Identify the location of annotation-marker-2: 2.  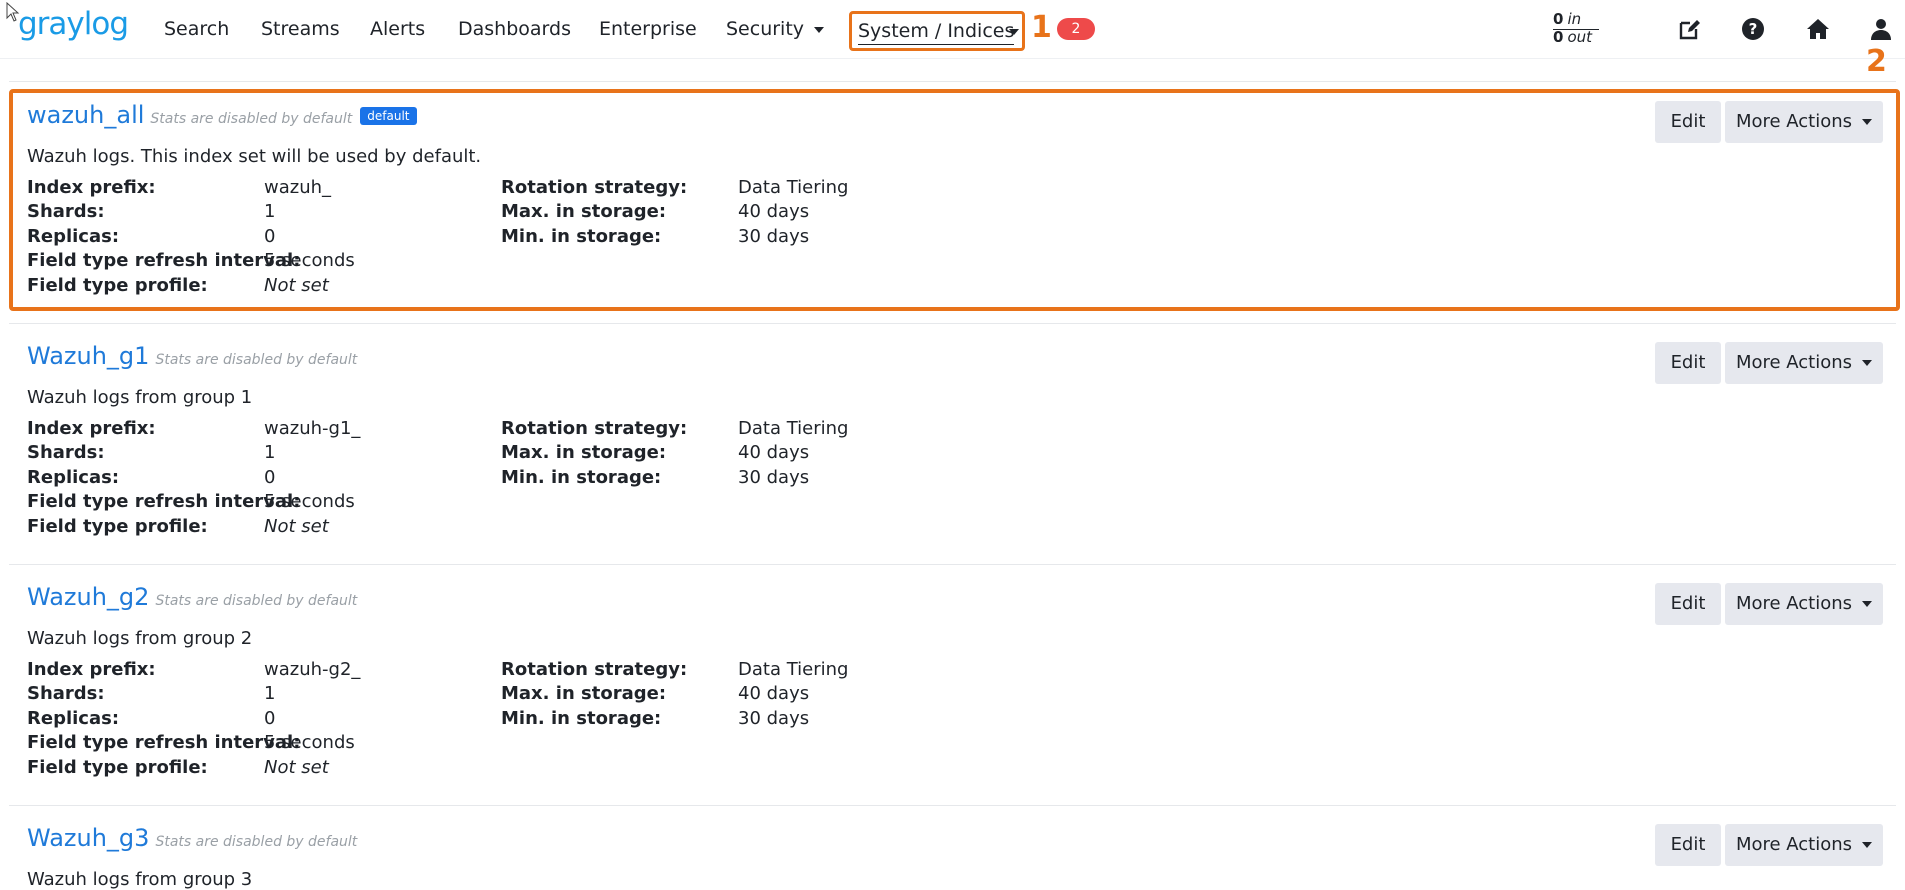
(1876, 61).